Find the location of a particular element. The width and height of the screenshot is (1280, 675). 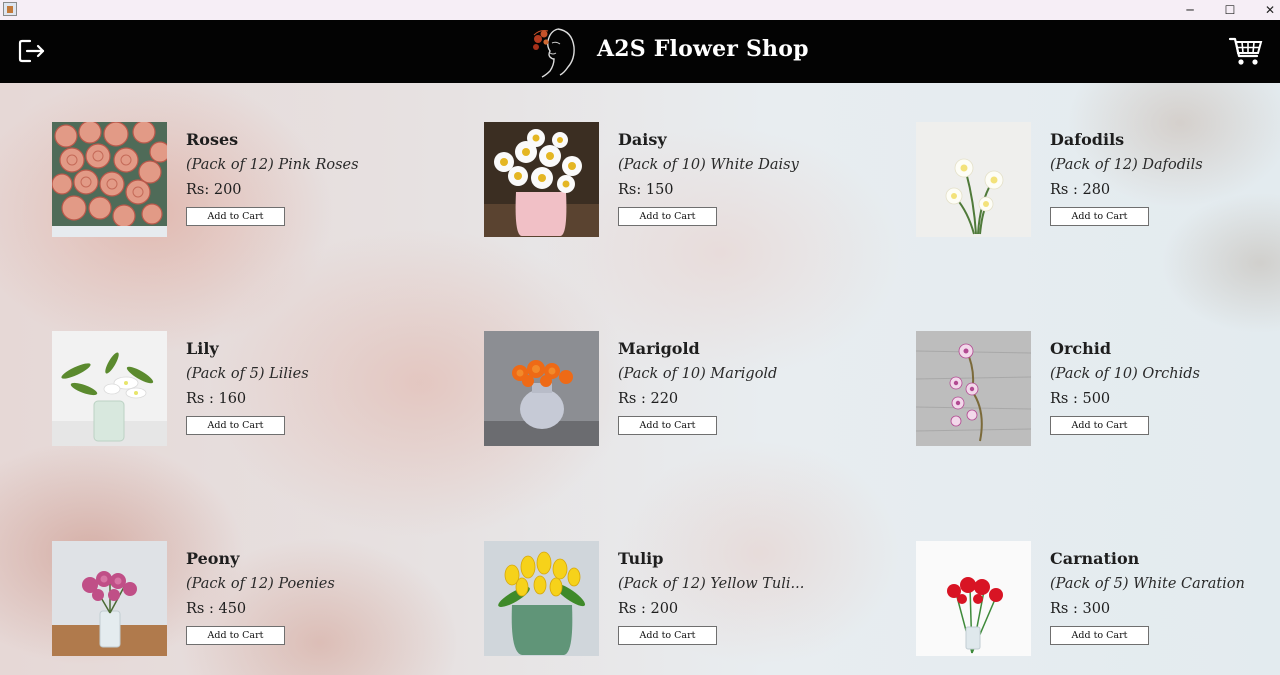

product-price: Rs : 200 is located at coordinates (648, 609).